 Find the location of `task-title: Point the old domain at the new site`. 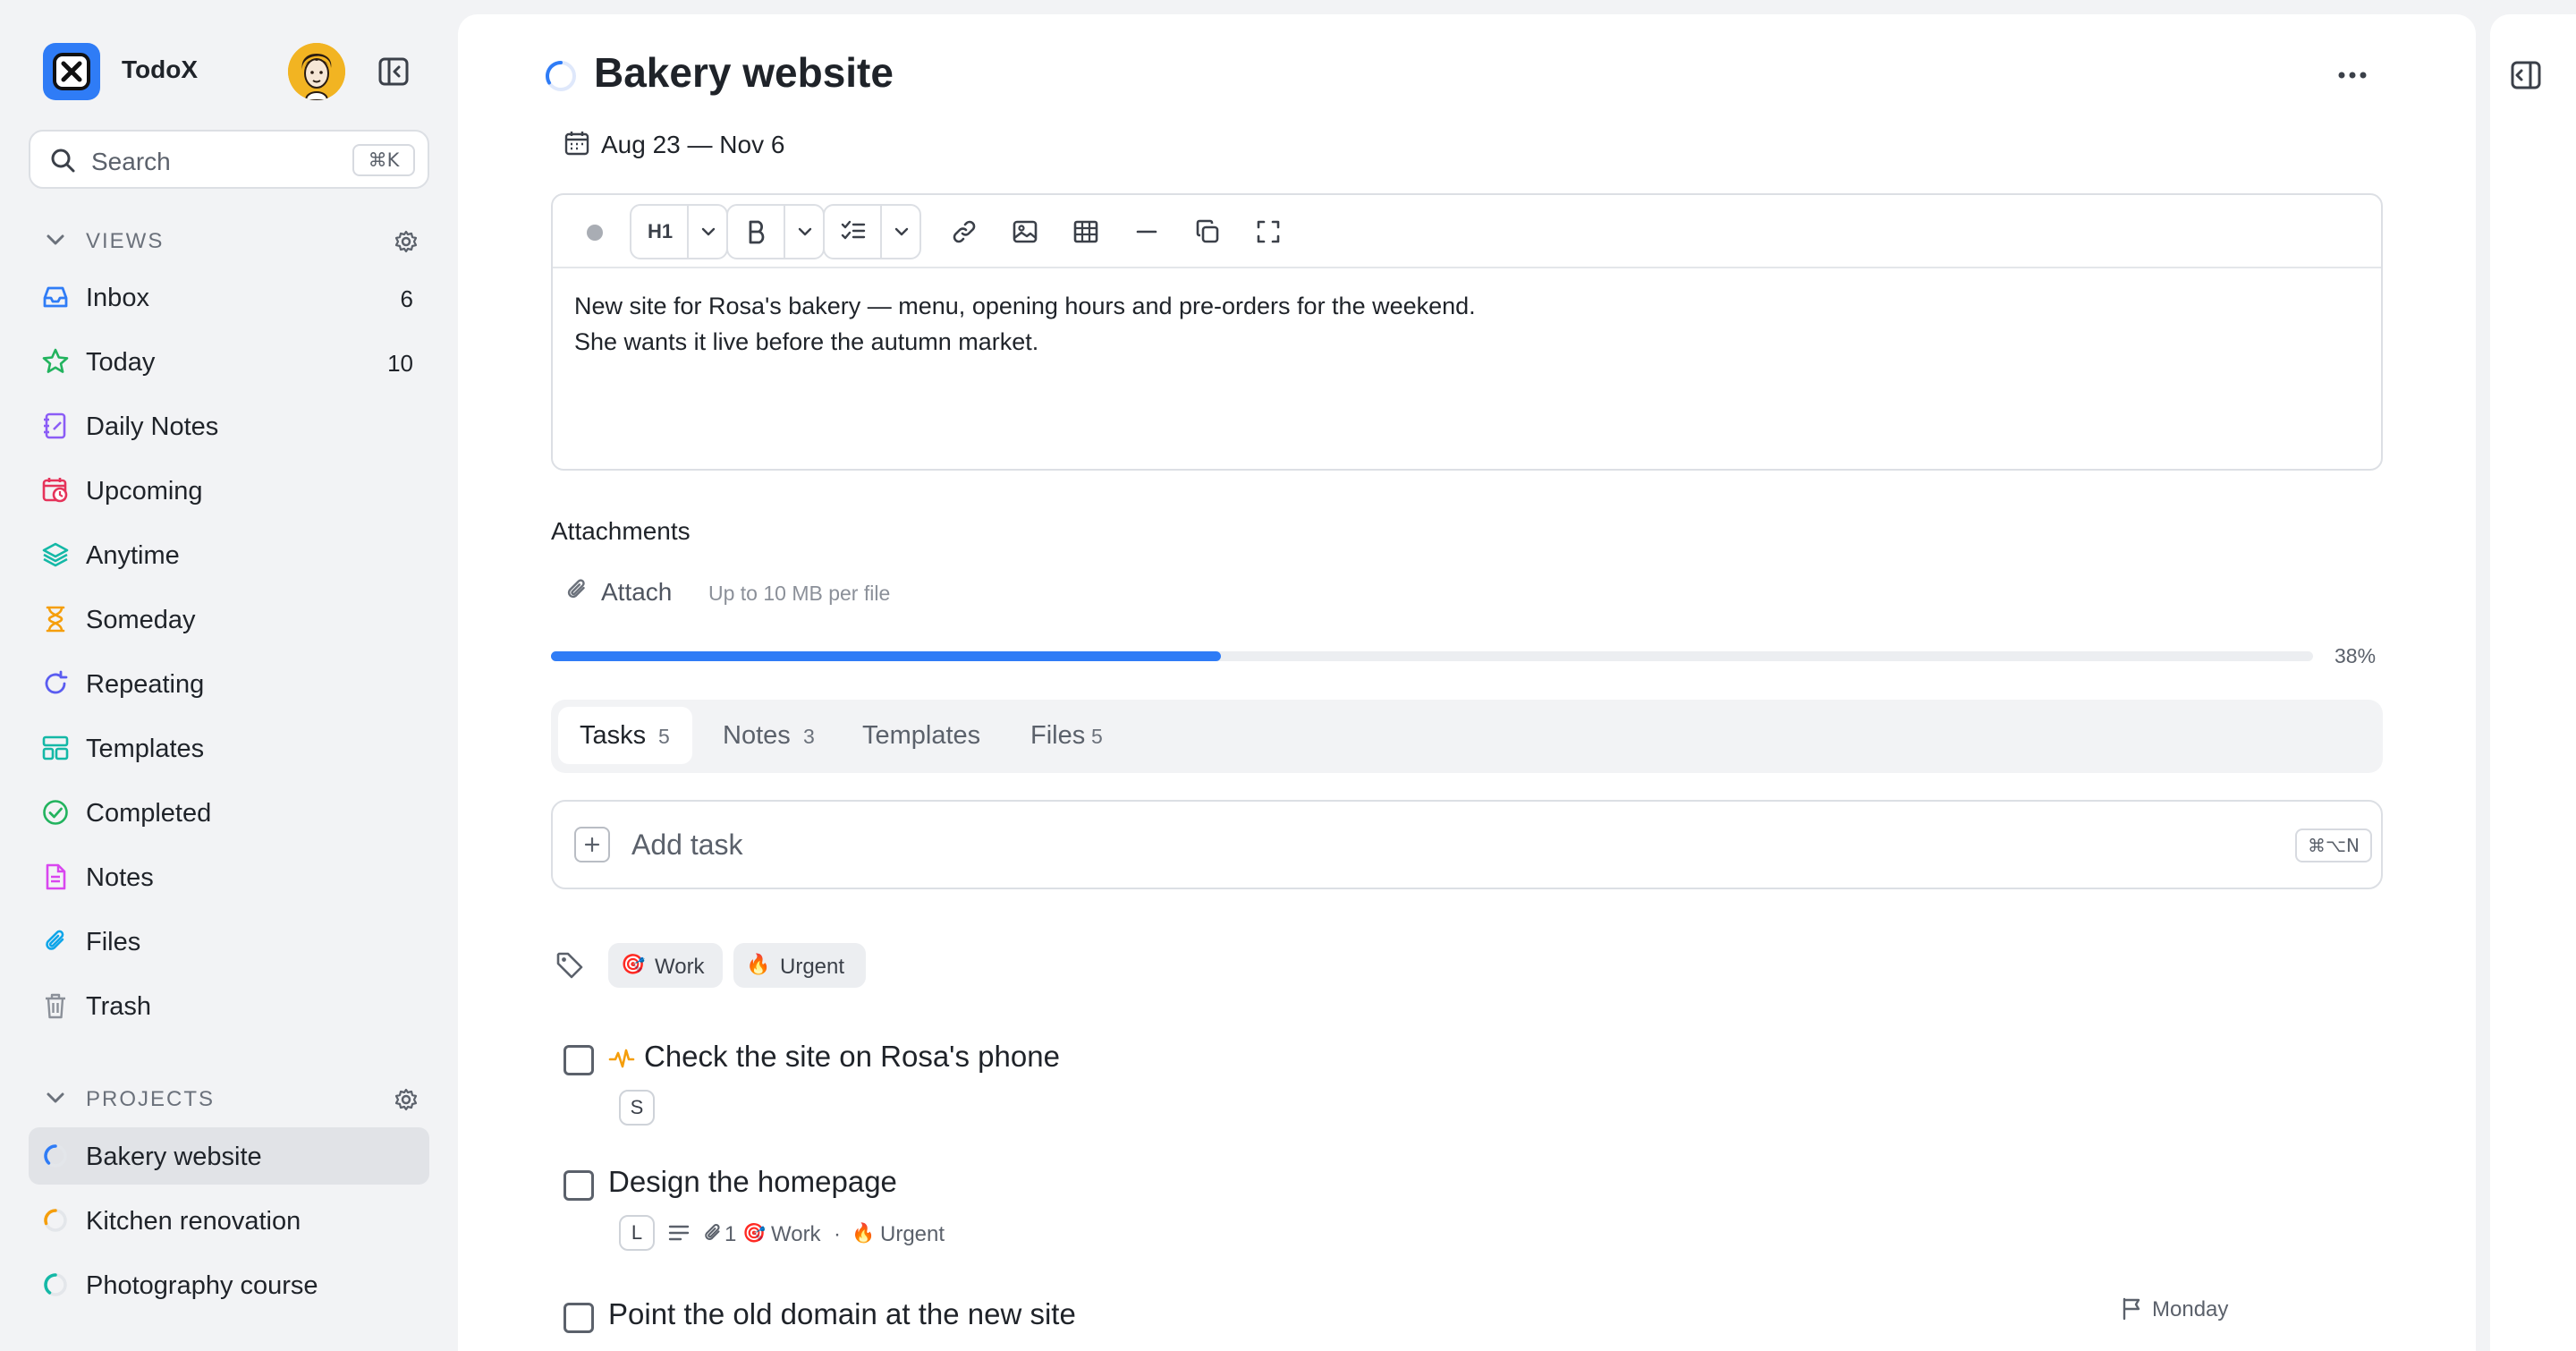

task-title: Point the old domain at the new site is located at coordinates (842, 1314).